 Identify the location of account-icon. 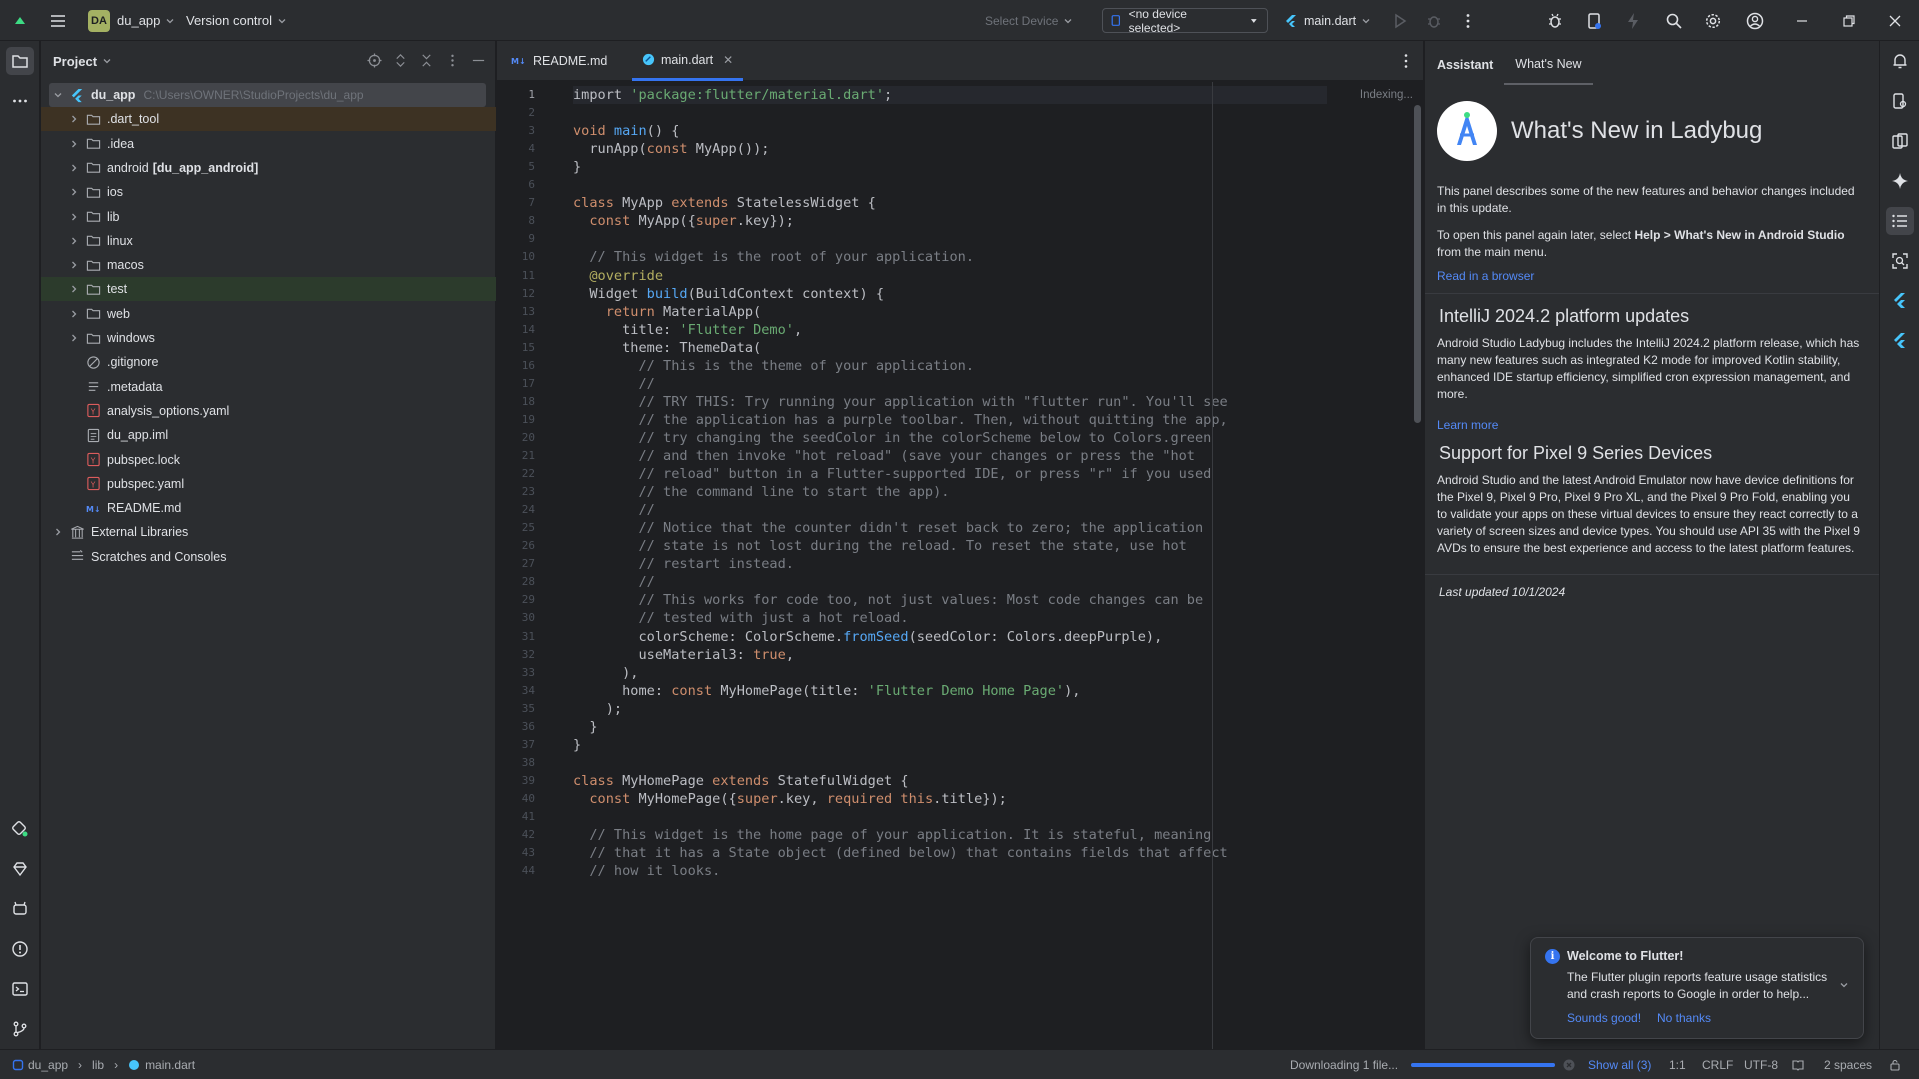
(1755, 21).